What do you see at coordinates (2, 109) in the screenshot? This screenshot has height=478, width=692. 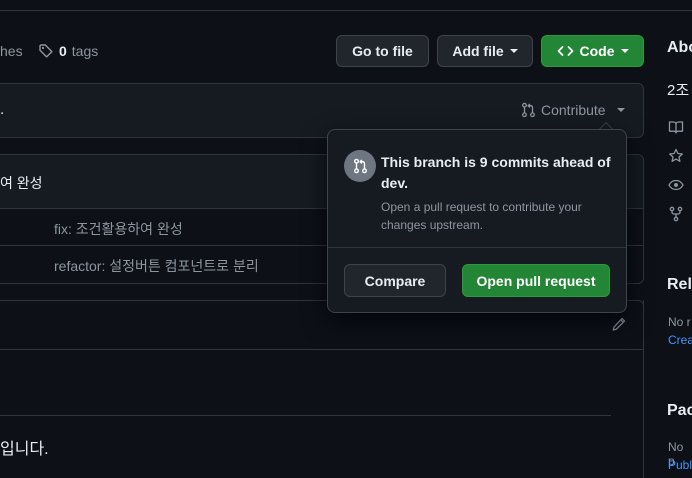 I see `branch-status-text: .` at bounding box center [2, 109].